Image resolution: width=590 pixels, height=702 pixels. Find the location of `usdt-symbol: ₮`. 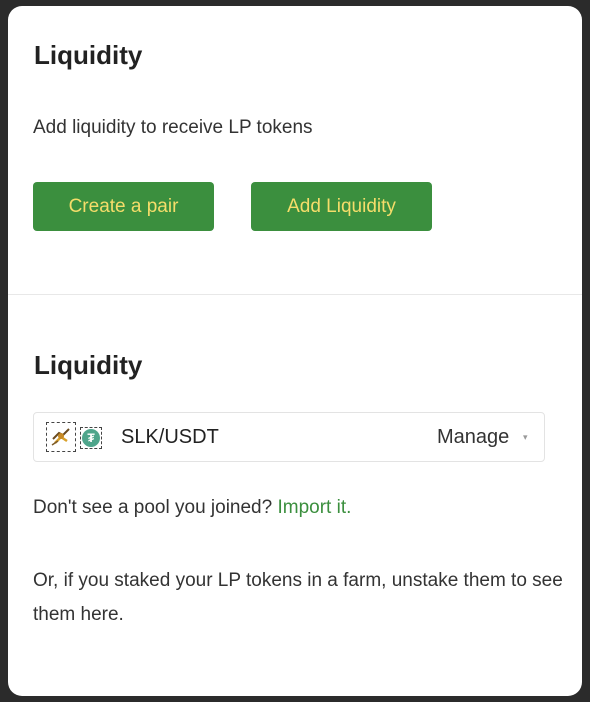

usdt-symbol: ₮ is located at coordinates (91, 438).